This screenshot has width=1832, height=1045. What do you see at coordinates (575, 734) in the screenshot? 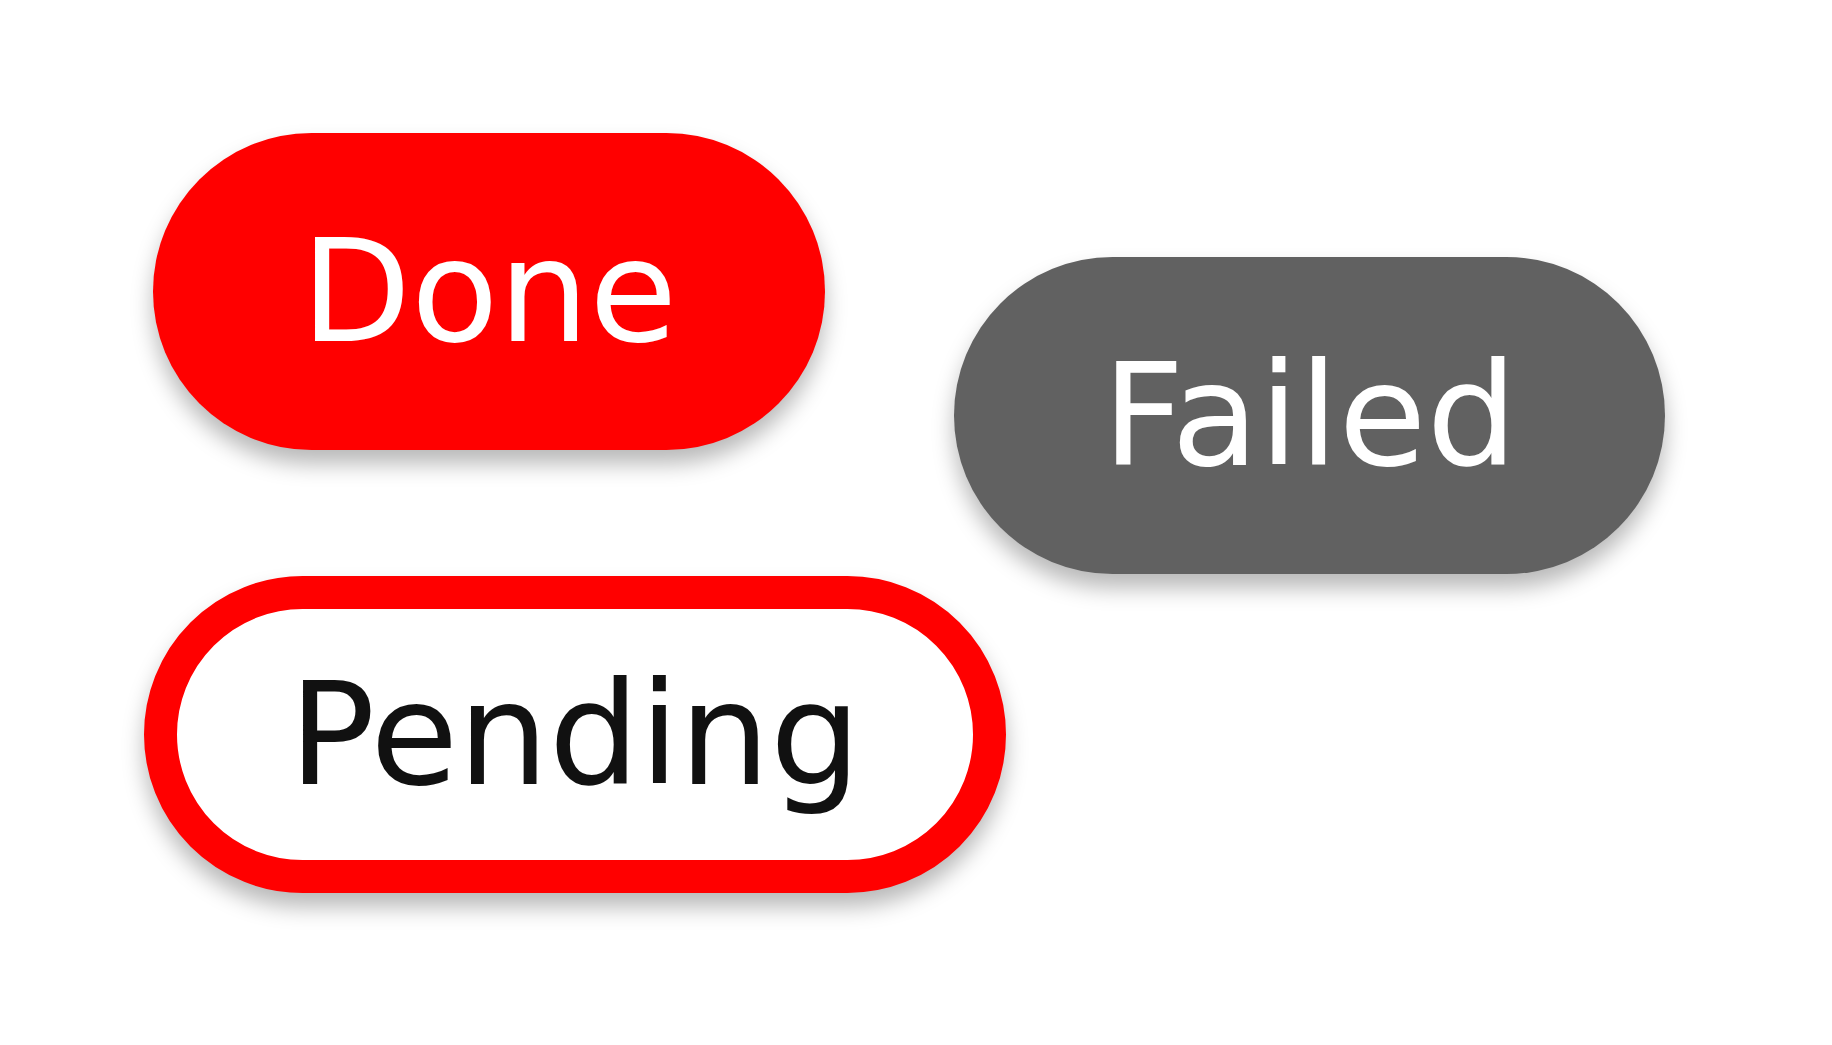
I see `status-badge: Pending` at bounding box center [575, 734].